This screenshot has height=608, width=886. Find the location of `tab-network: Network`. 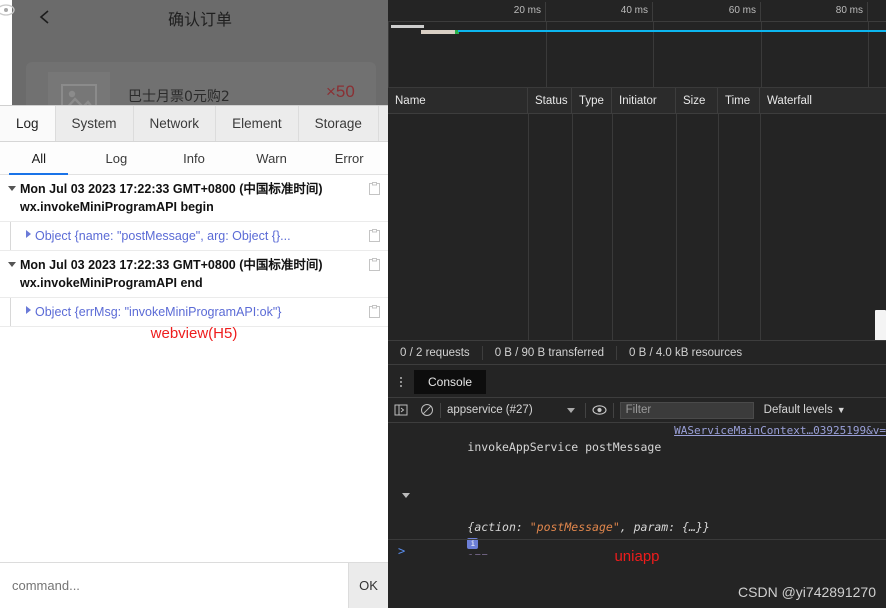

tab-network: Network is located at coordinates (175, 123).